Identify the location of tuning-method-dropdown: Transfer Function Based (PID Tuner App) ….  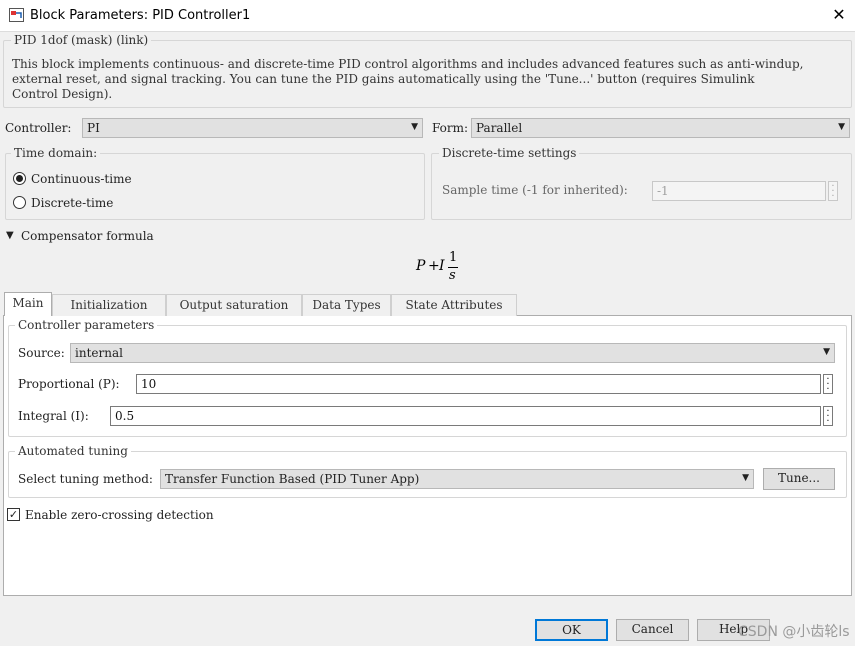
(457, 479).